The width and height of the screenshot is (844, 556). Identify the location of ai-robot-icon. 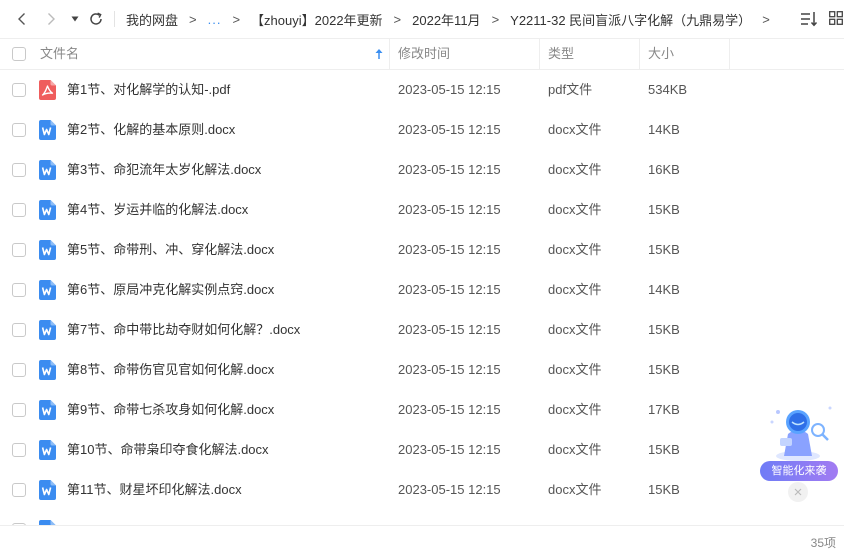
(801, 433).